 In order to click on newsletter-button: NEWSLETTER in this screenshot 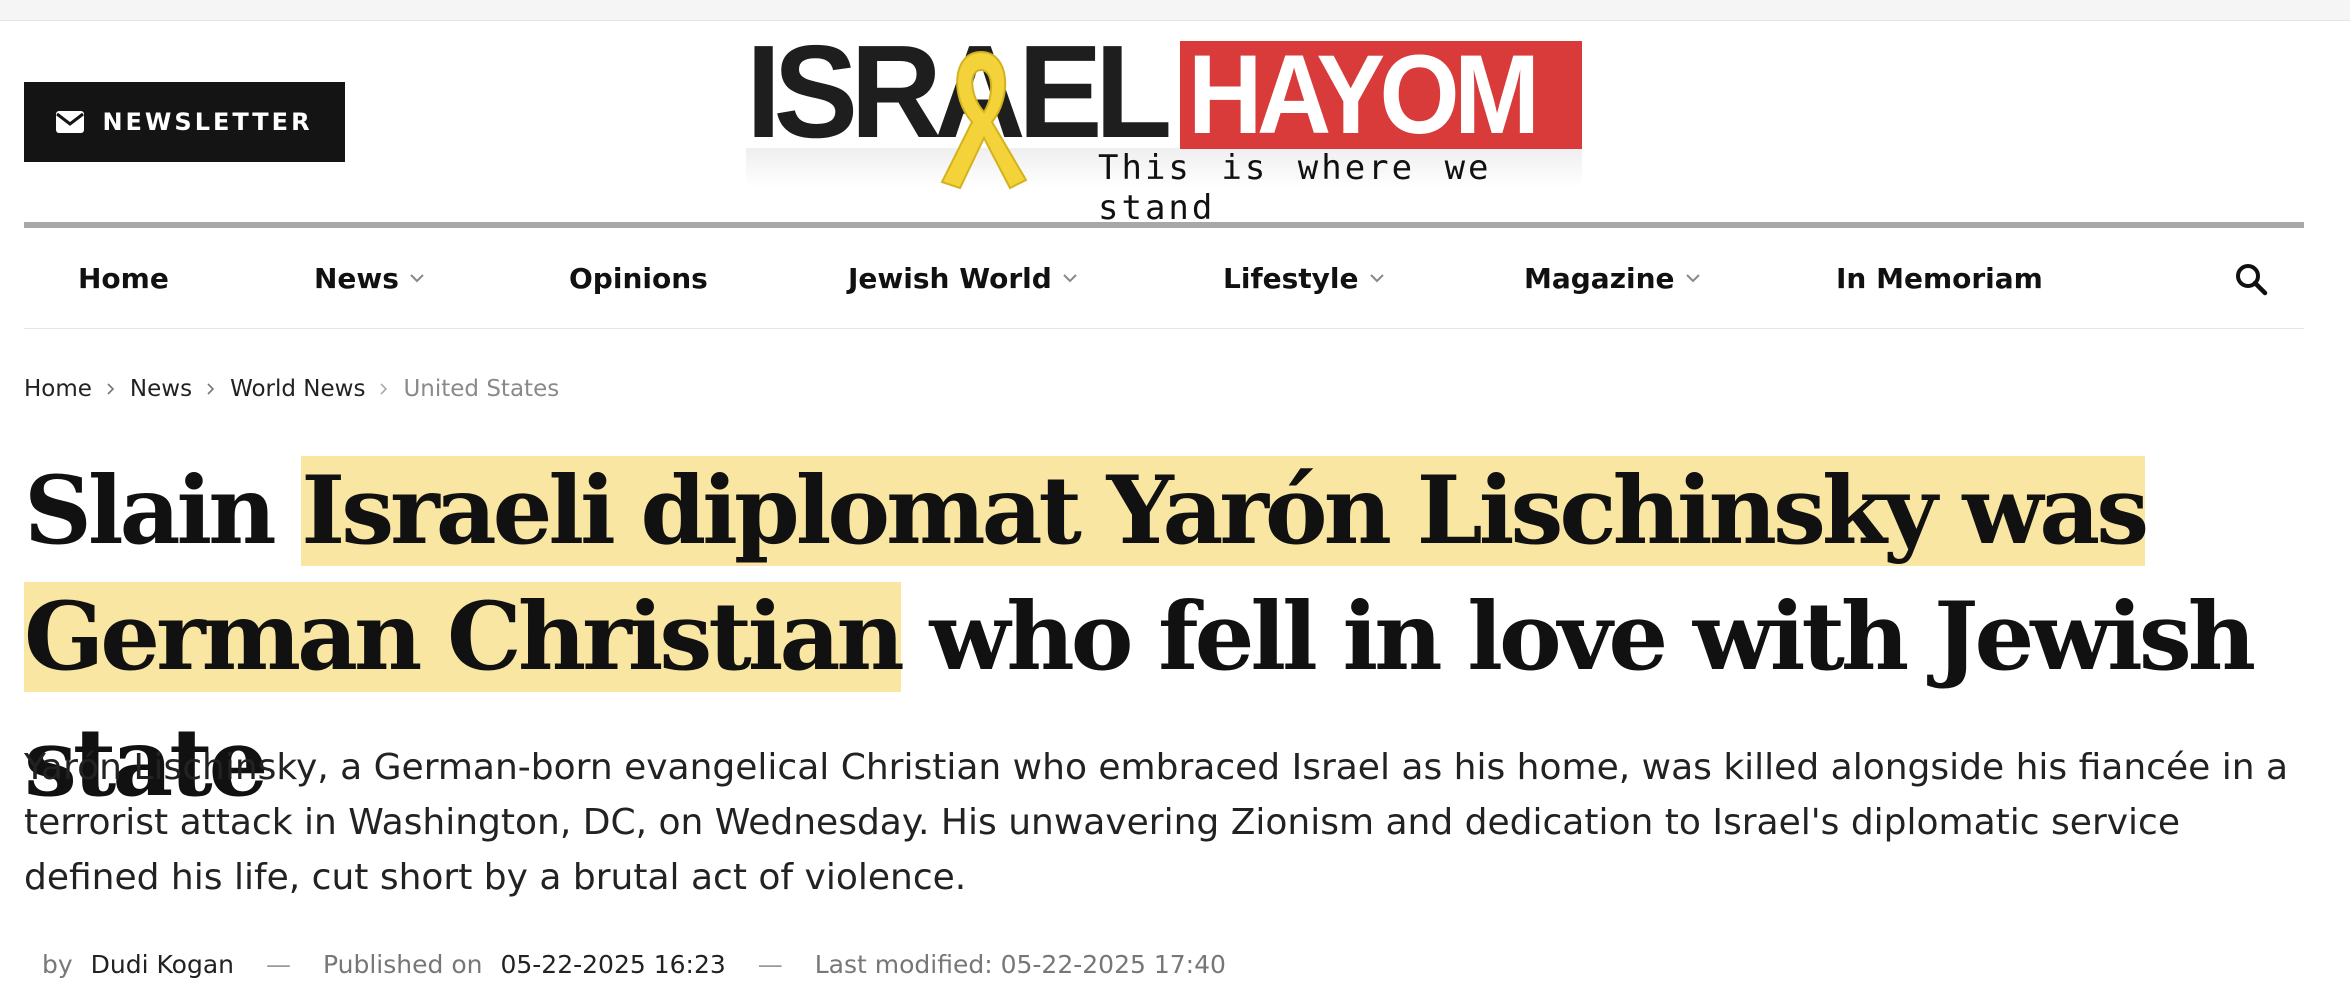, I will do `click(184, 122)`.